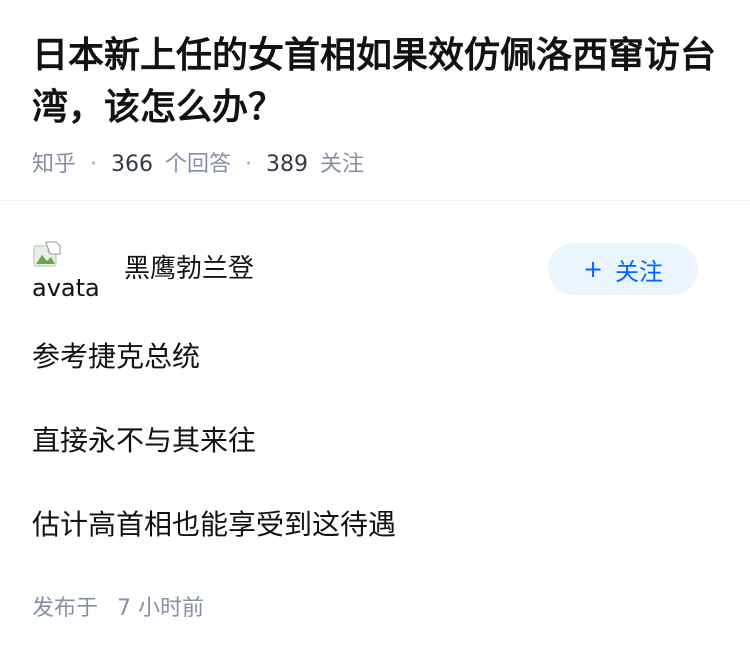 The width and height of the screenshot is (750, 652). I want to click on author-name: 黑鹰勃兰登, so click(189, 269).